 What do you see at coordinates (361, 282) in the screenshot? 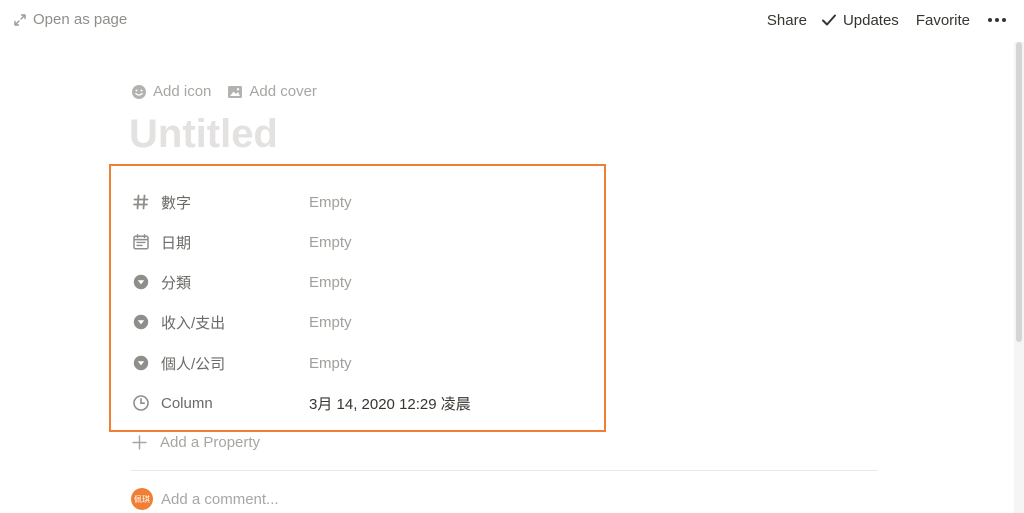
I see `property-row: 分類 Empty` at bounding box center [361, 282].